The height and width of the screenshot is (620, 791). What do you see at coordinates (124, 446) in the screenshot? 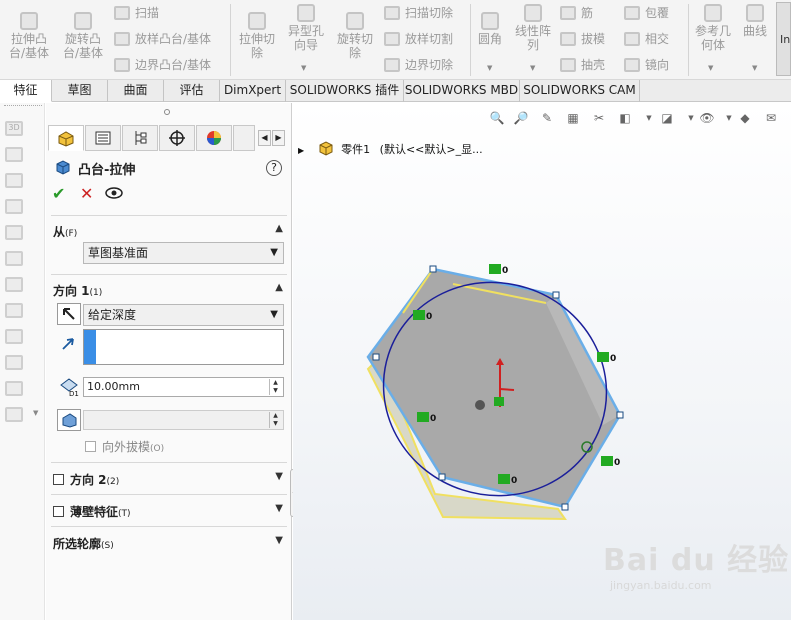
I see `draft-outward-checkbox: 向外拔模(O)` at bounding box center [124, 446].